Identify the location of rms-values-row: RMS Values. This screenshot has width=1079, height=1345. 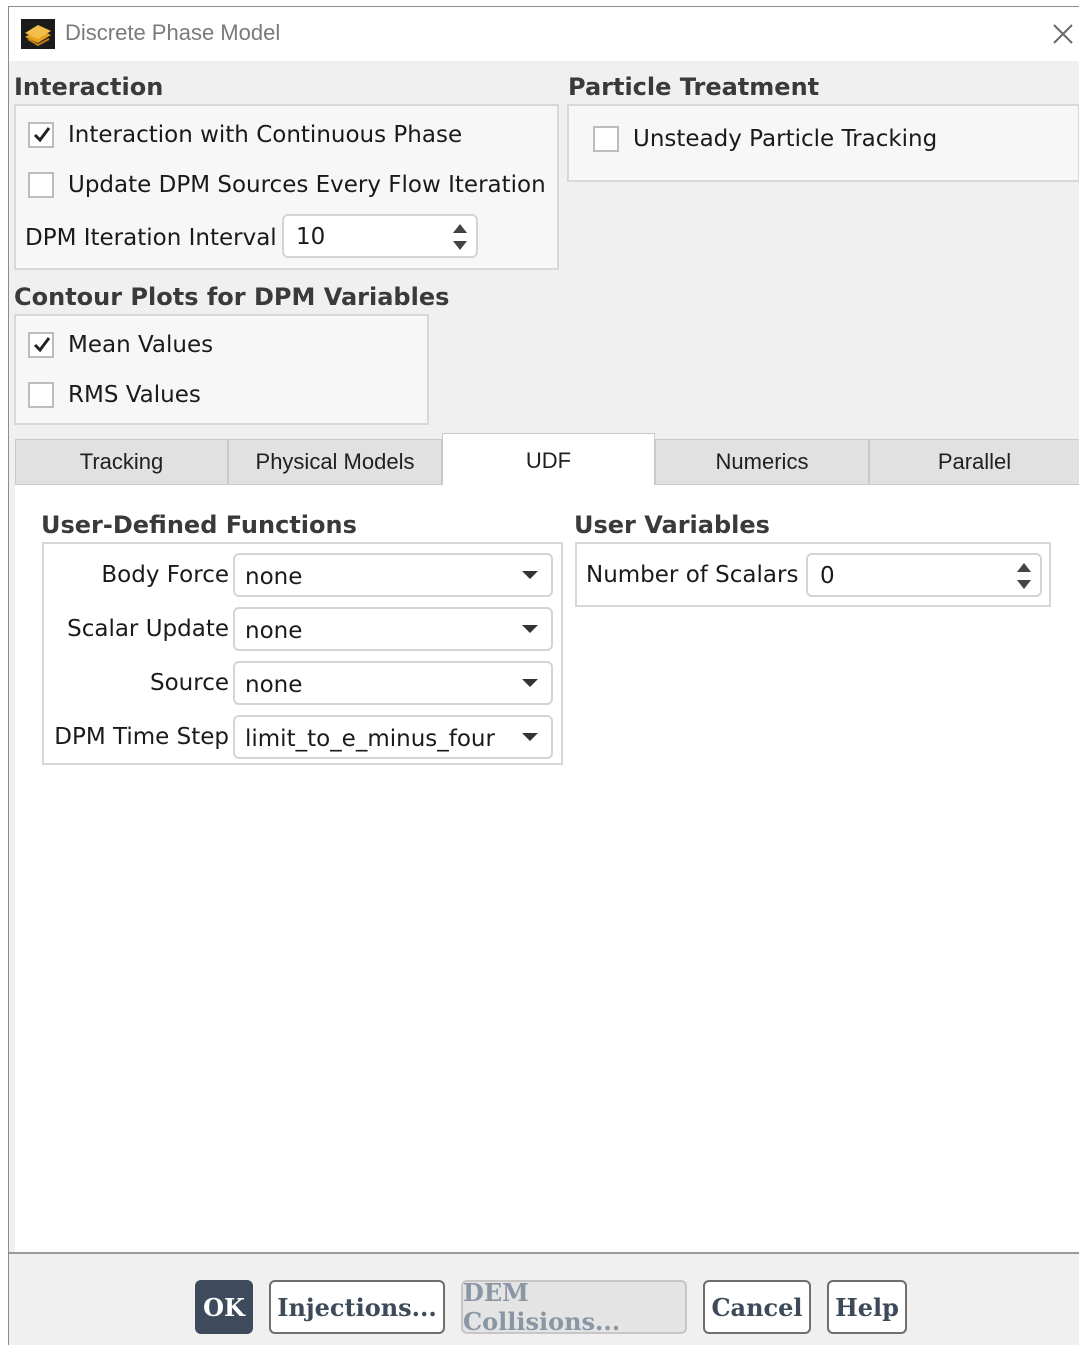
(114, 395).